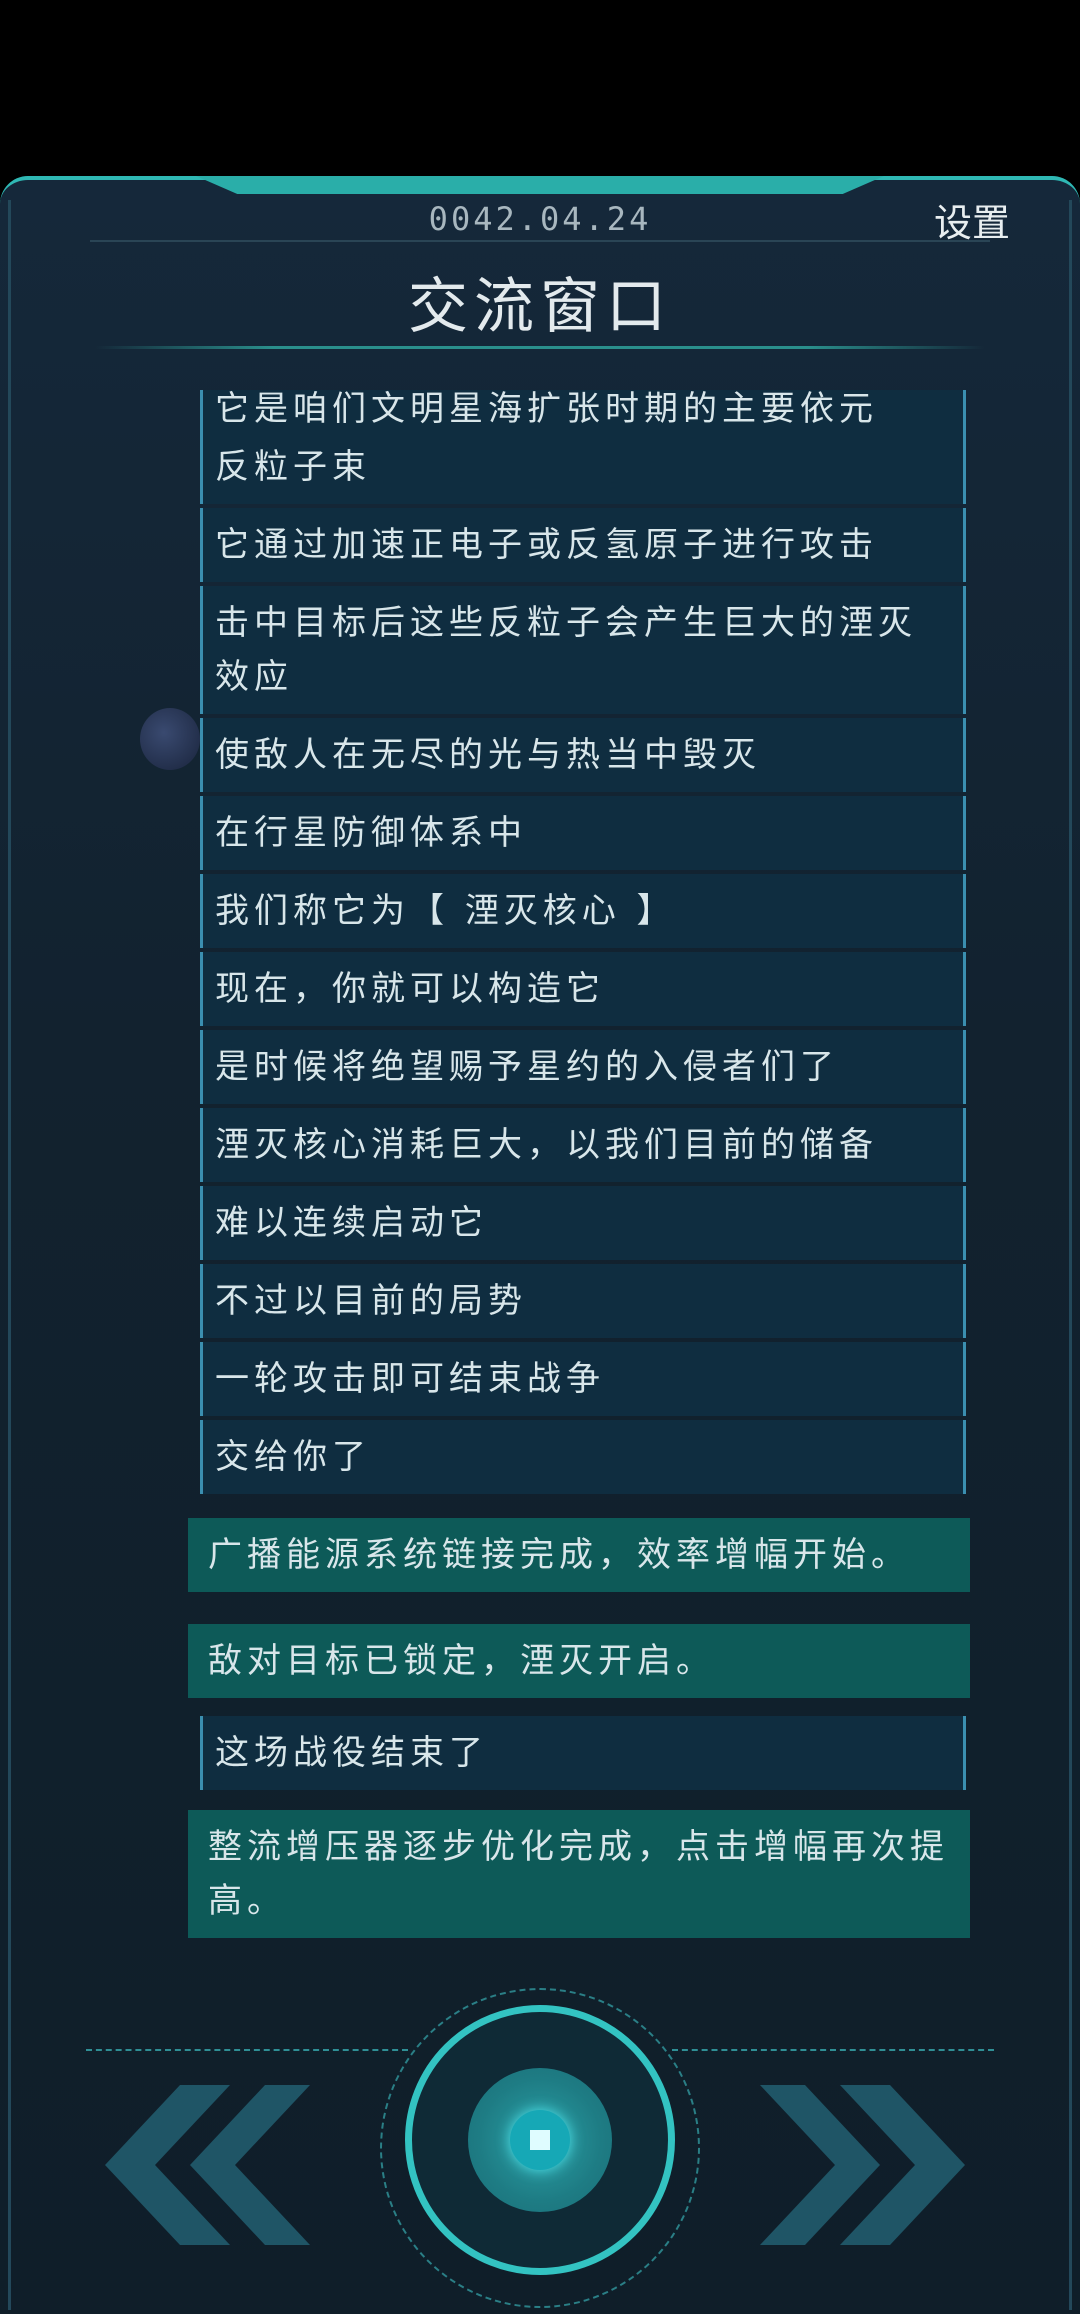  I want to click on core-square-icon, so click(540, 2140).